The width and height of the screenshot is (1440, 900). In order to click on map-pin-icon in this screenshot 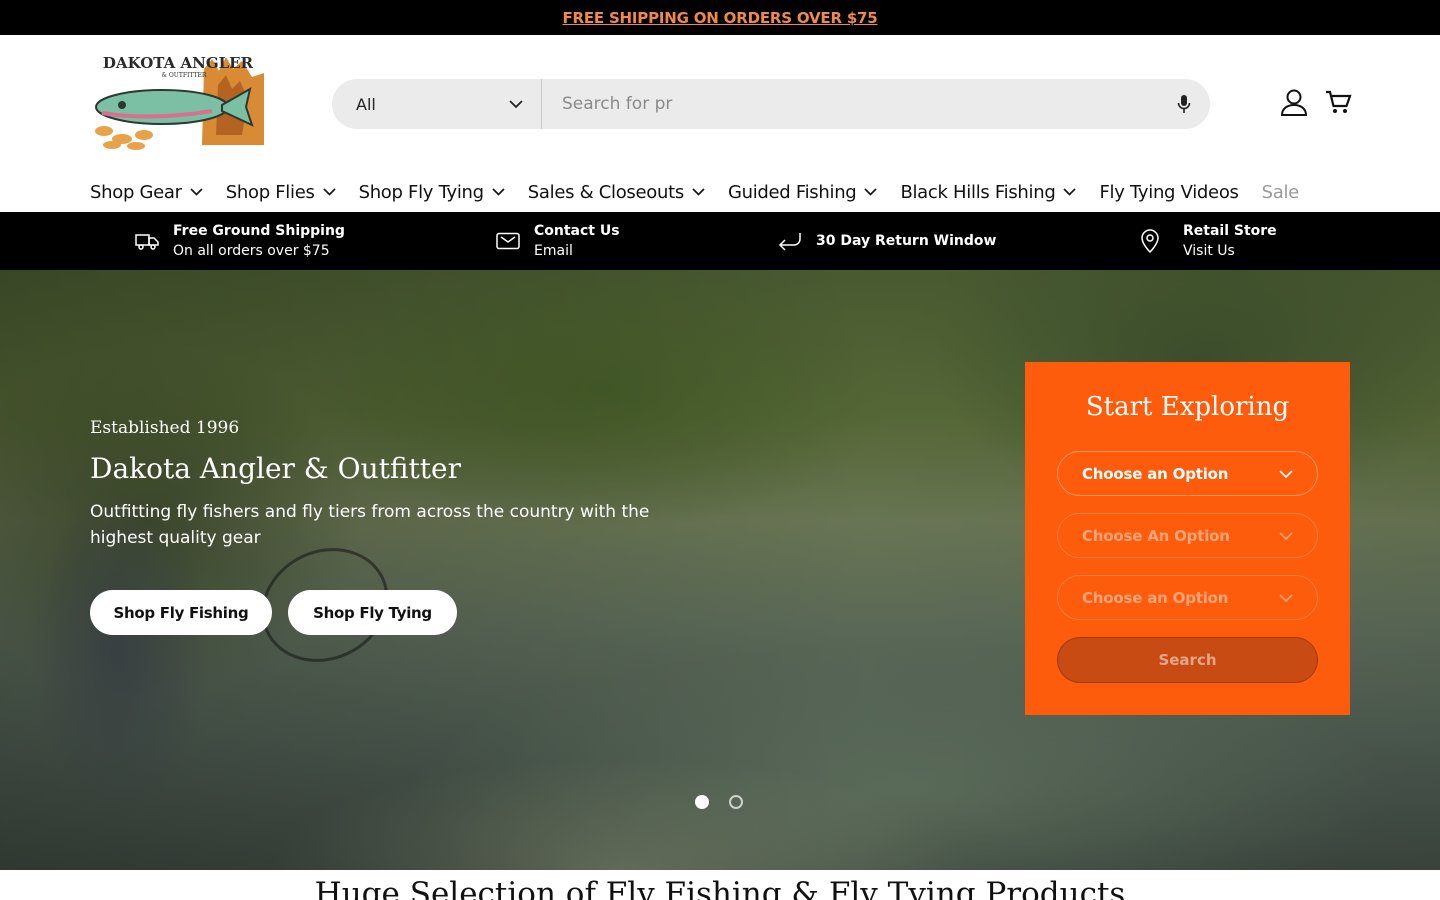, I will do `click(1150, 241)`.